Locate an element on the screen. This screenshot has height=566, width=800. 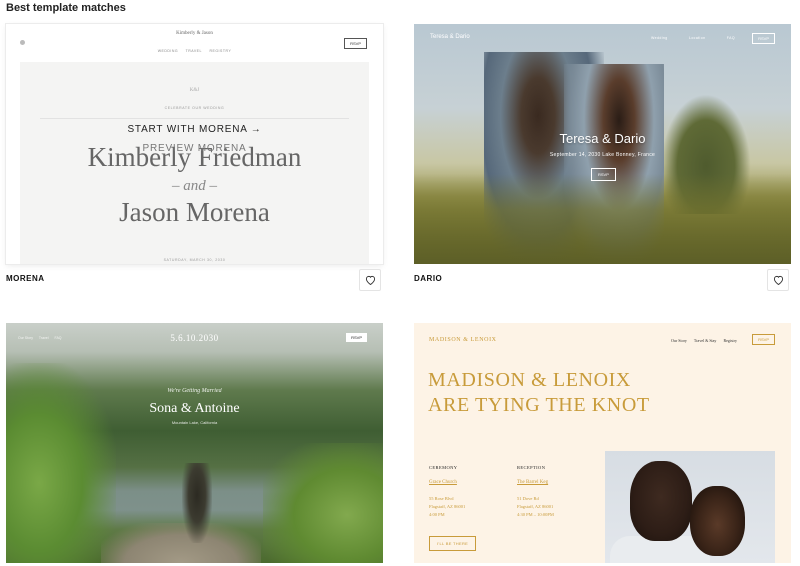
ceremony-line: 55 Rose Blvd is located at coordinates (441, 498).